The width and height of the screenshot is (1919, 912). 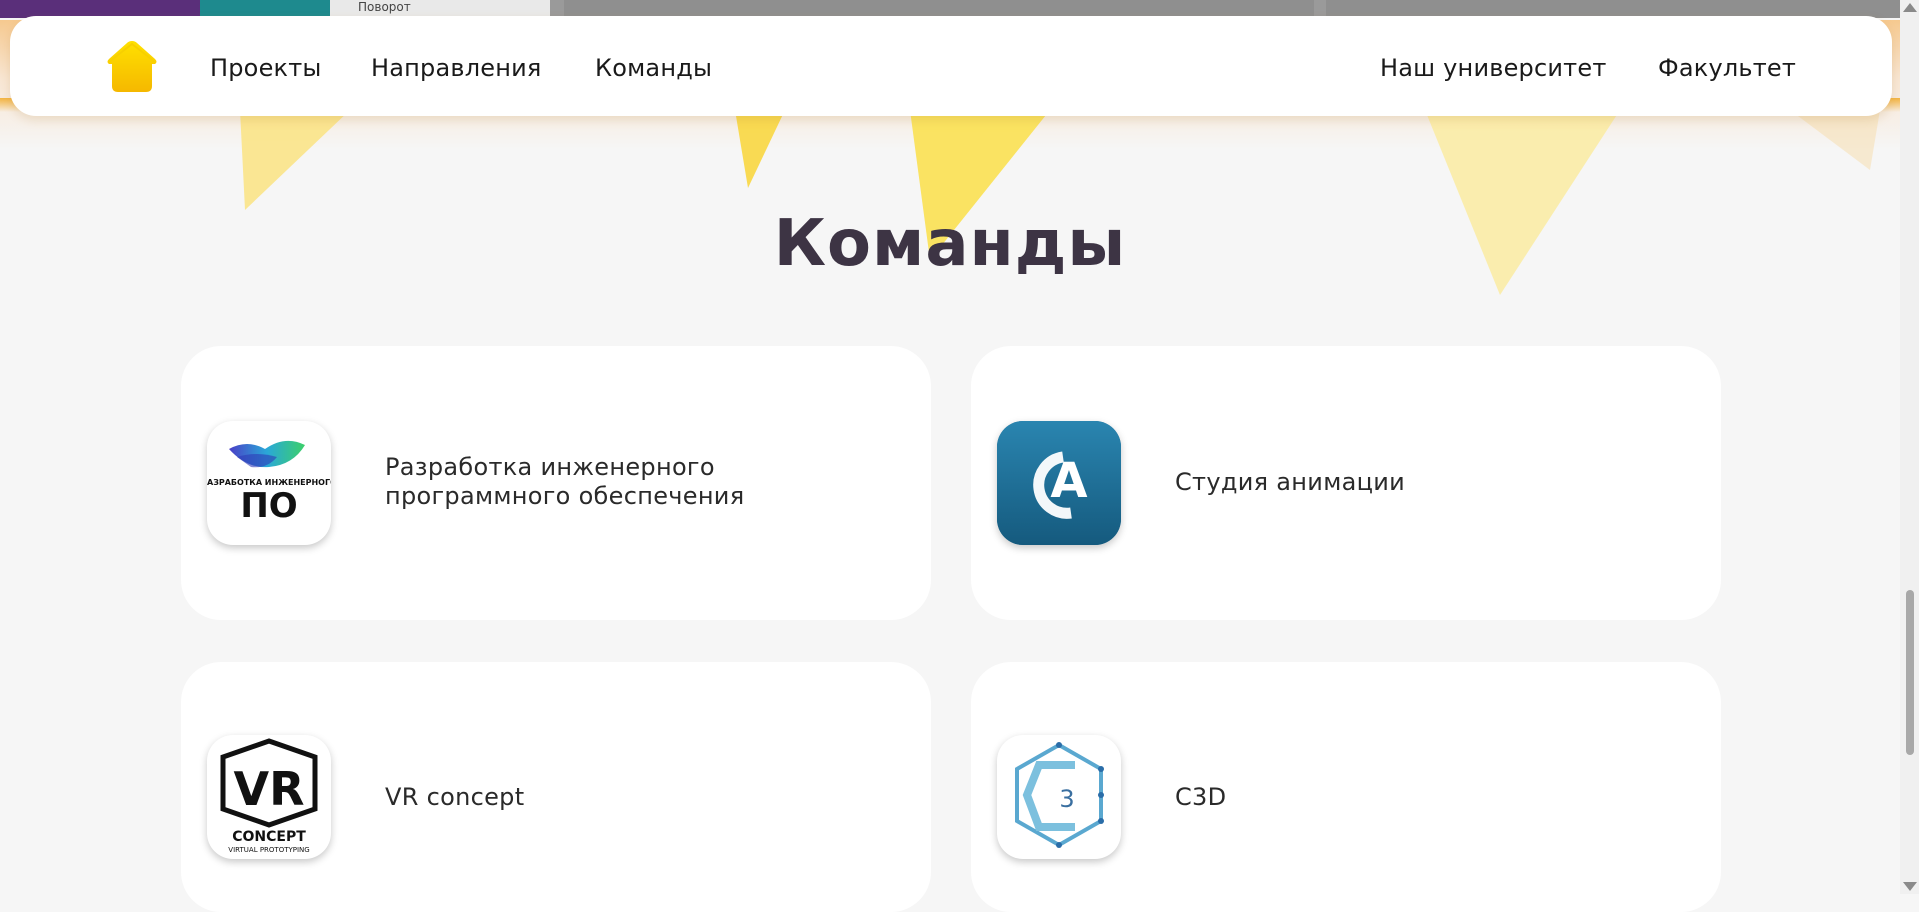 What do you see at coordinates (268, 850) in the screenshot?
I see `svg-text: VIRTUAL PROTOTYPING` at bounding box center [268, 850].